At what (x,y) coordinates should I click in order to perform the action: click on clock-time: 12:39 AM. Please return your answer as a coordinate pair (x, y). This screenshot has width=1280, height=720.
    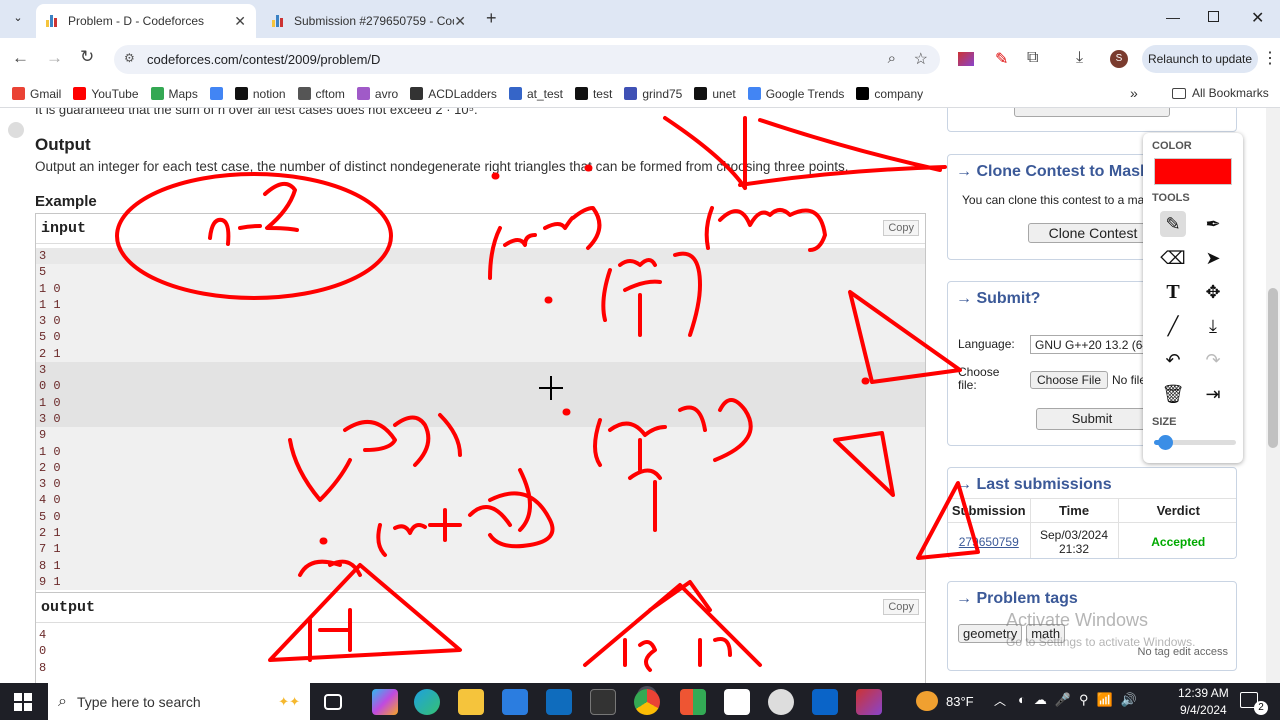
    Looking at the image, I should click on (1203, 693).